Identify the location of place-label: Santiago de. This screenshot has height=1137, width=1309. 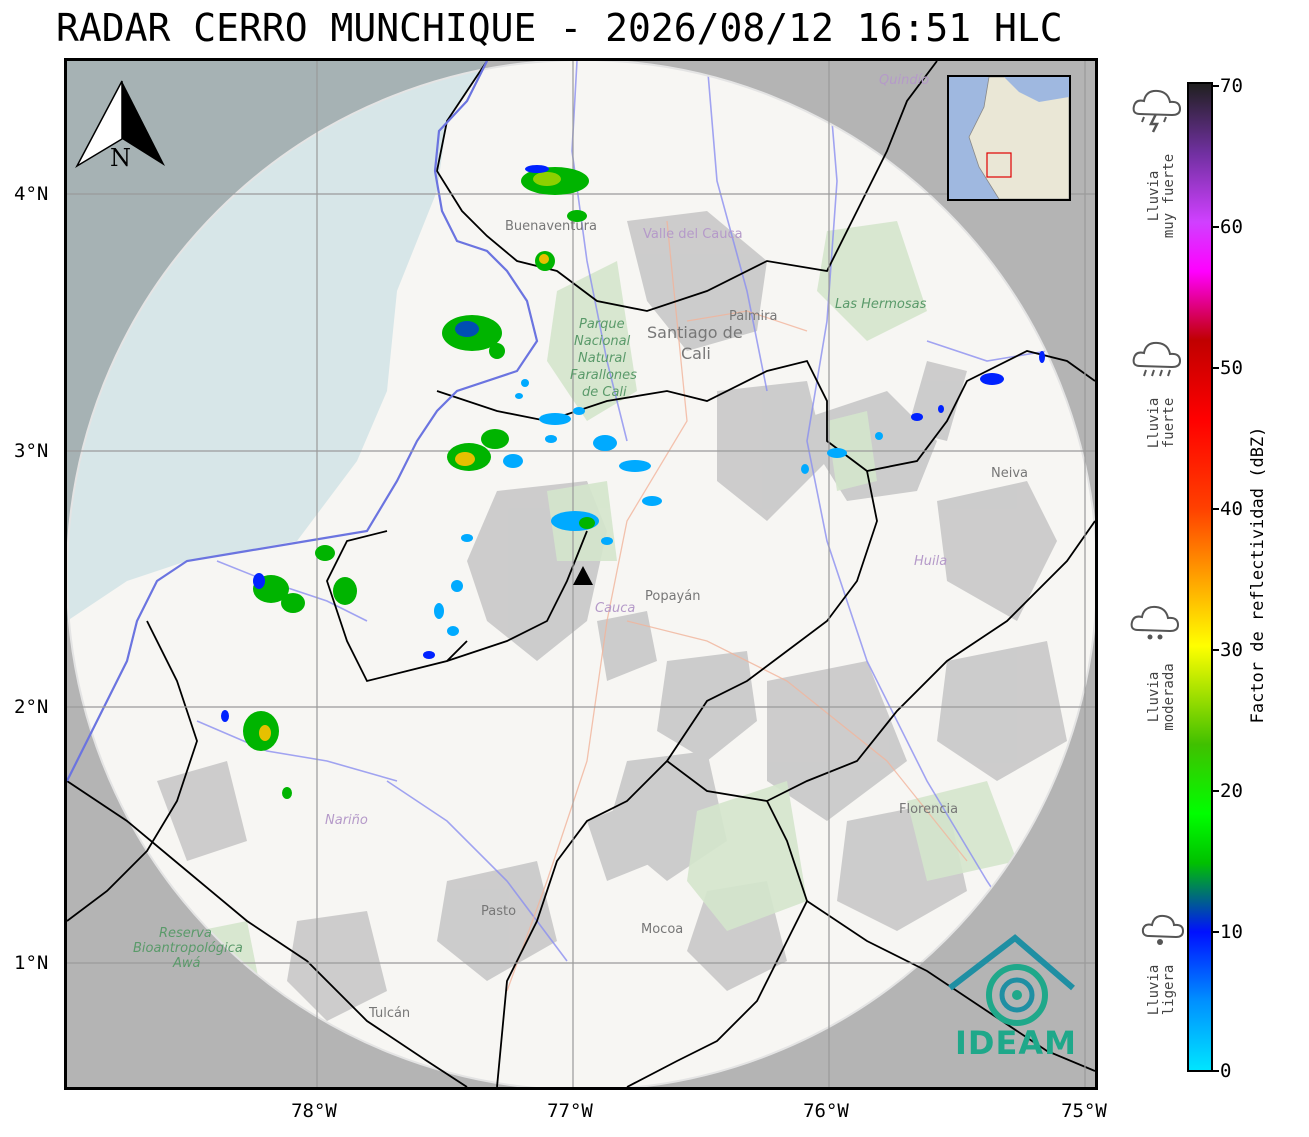
(695, 332).